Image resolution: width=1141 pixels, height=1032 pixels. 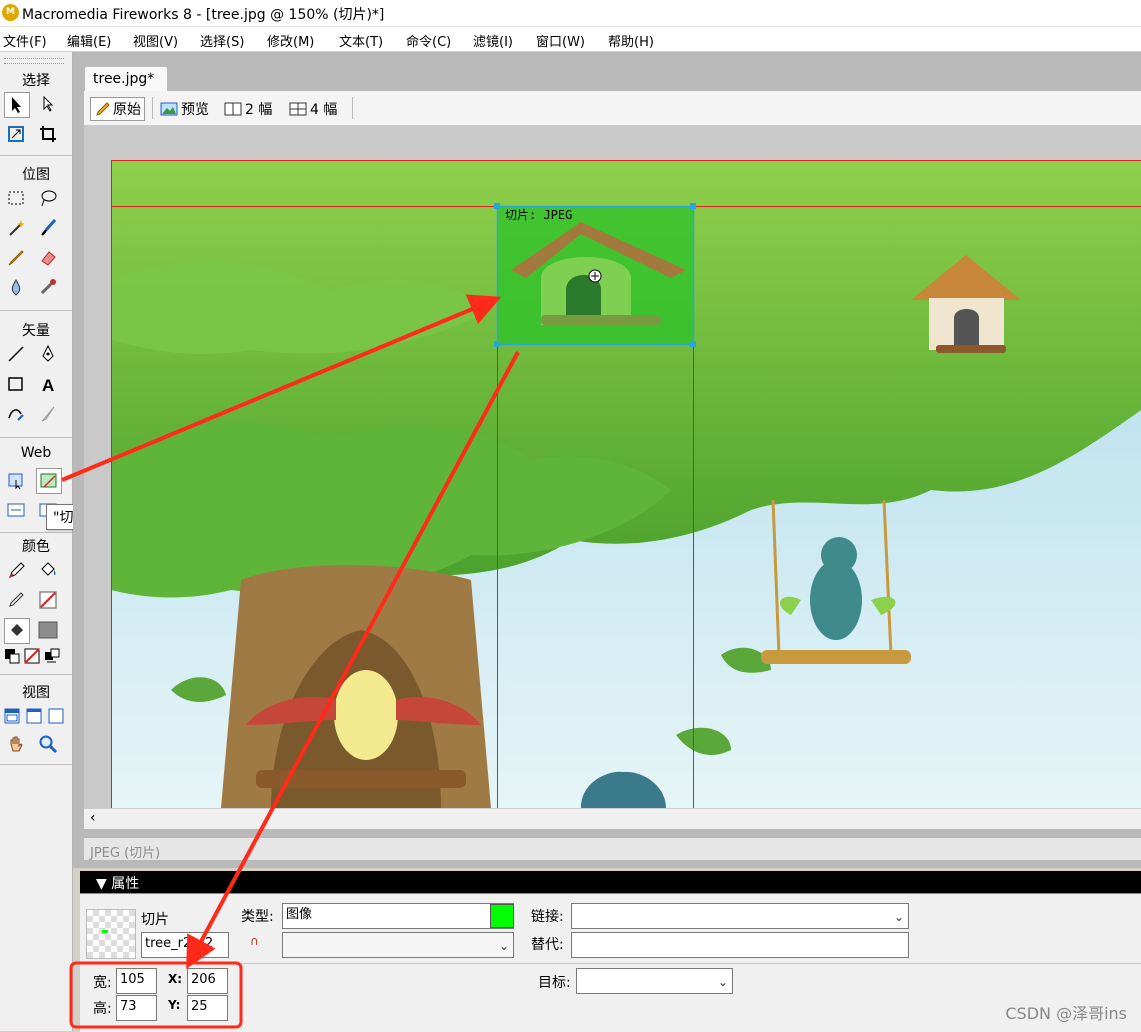 I want to click on document-tab: tree.jpg*, so click(x=126, y=79).